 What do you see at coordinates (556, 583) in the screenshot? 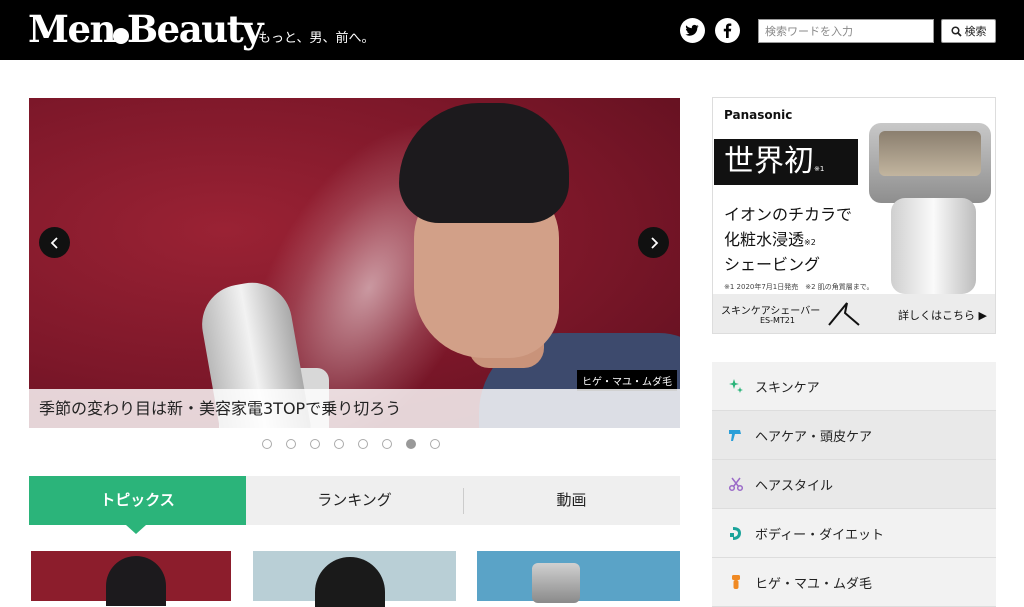
I see `thumbnail-shaver` at bounding box center [556, 583].